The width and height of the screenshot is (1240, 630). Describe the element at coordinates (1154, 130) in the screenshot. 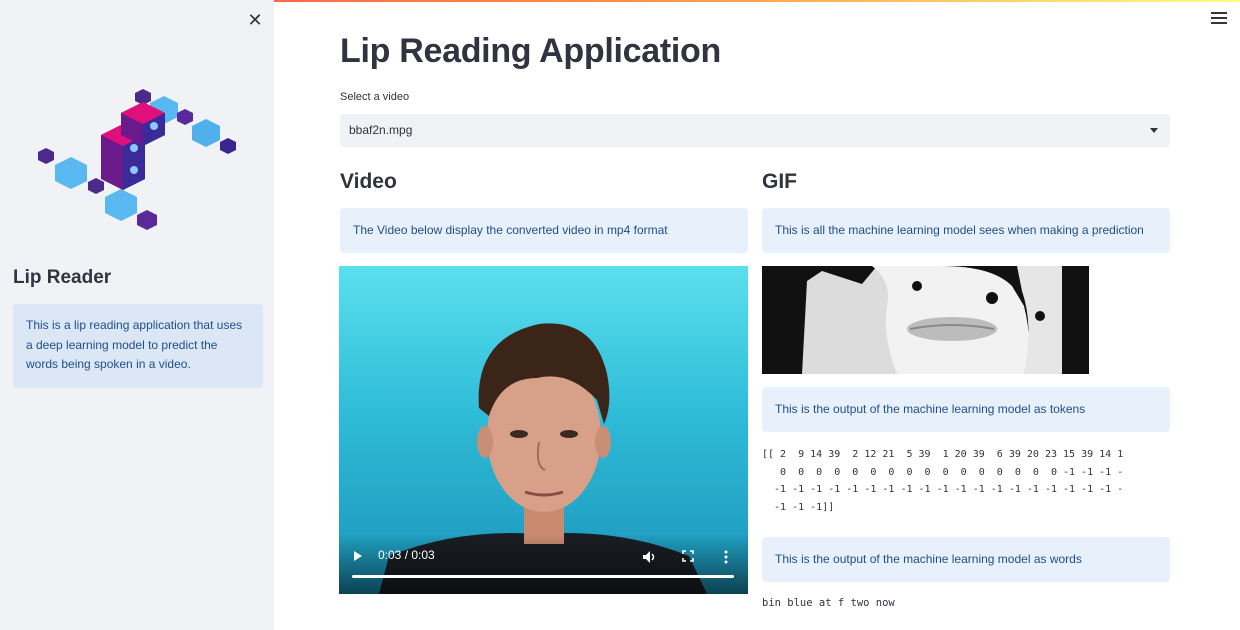

I see `chevron-down-icon` at that location.